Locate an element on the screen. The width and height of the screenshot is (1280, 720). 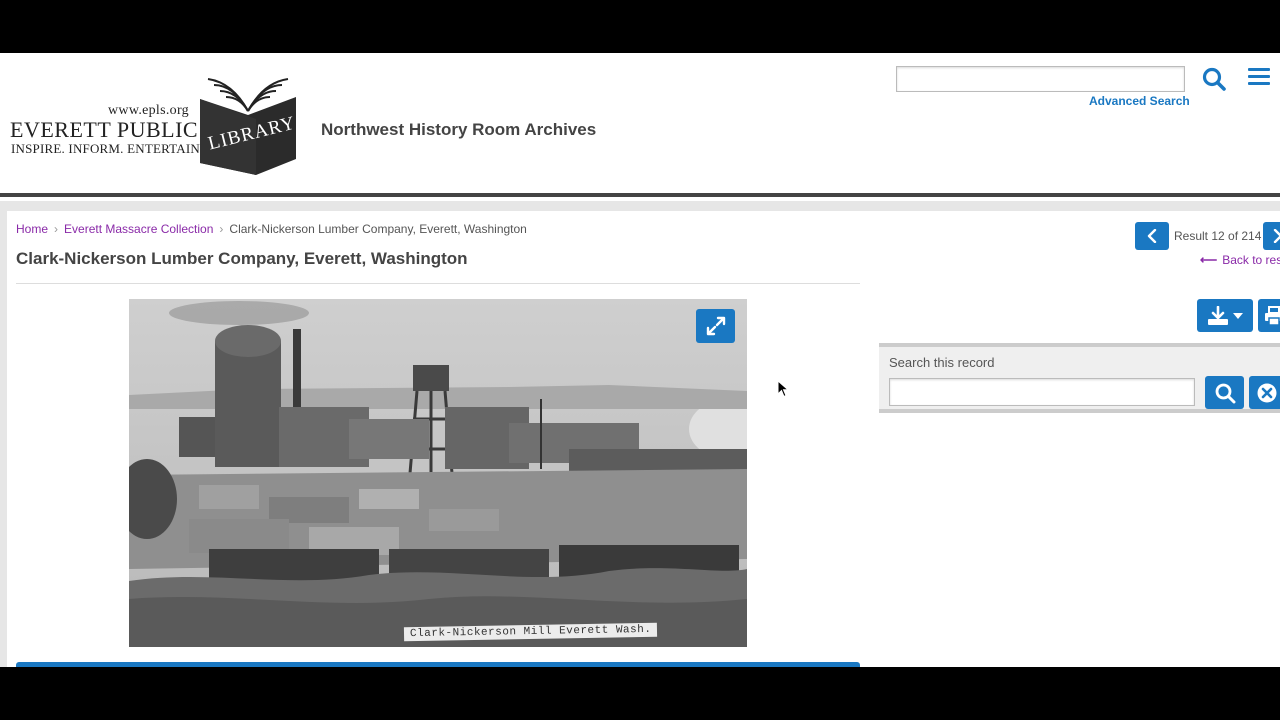
previous-result-button is located at coordinates (1152, 236).